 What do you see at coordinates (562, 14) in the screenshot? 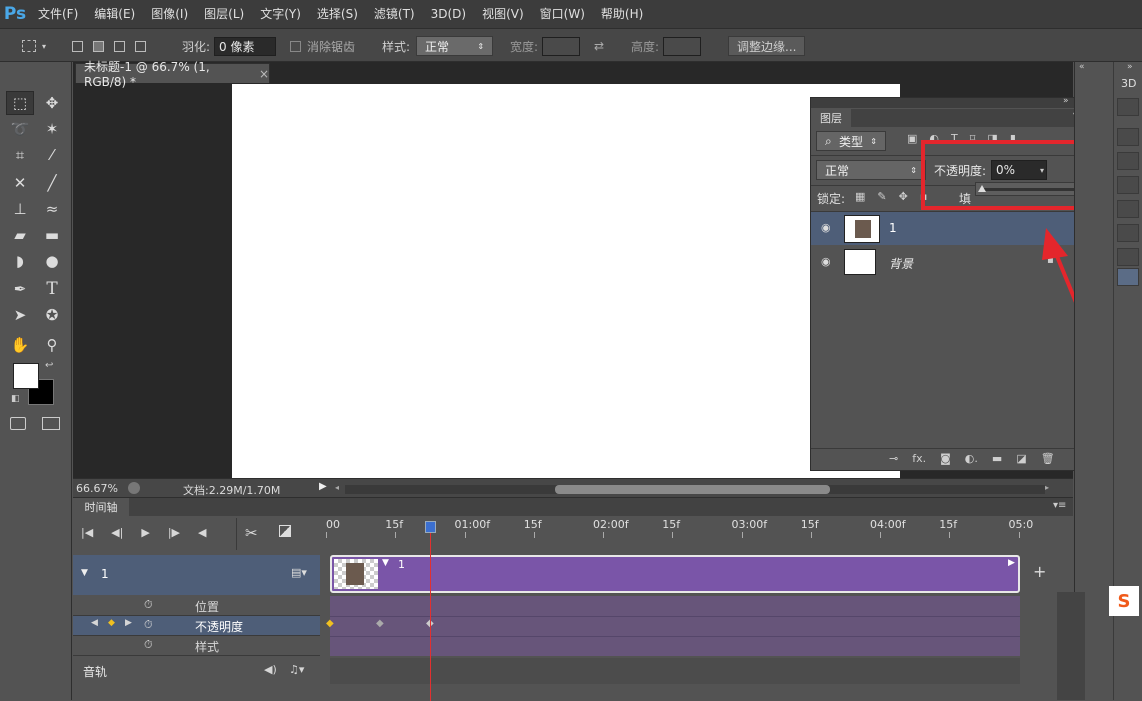
I see `menu-window: 窗口(W)` at bounding box center [562, 14].